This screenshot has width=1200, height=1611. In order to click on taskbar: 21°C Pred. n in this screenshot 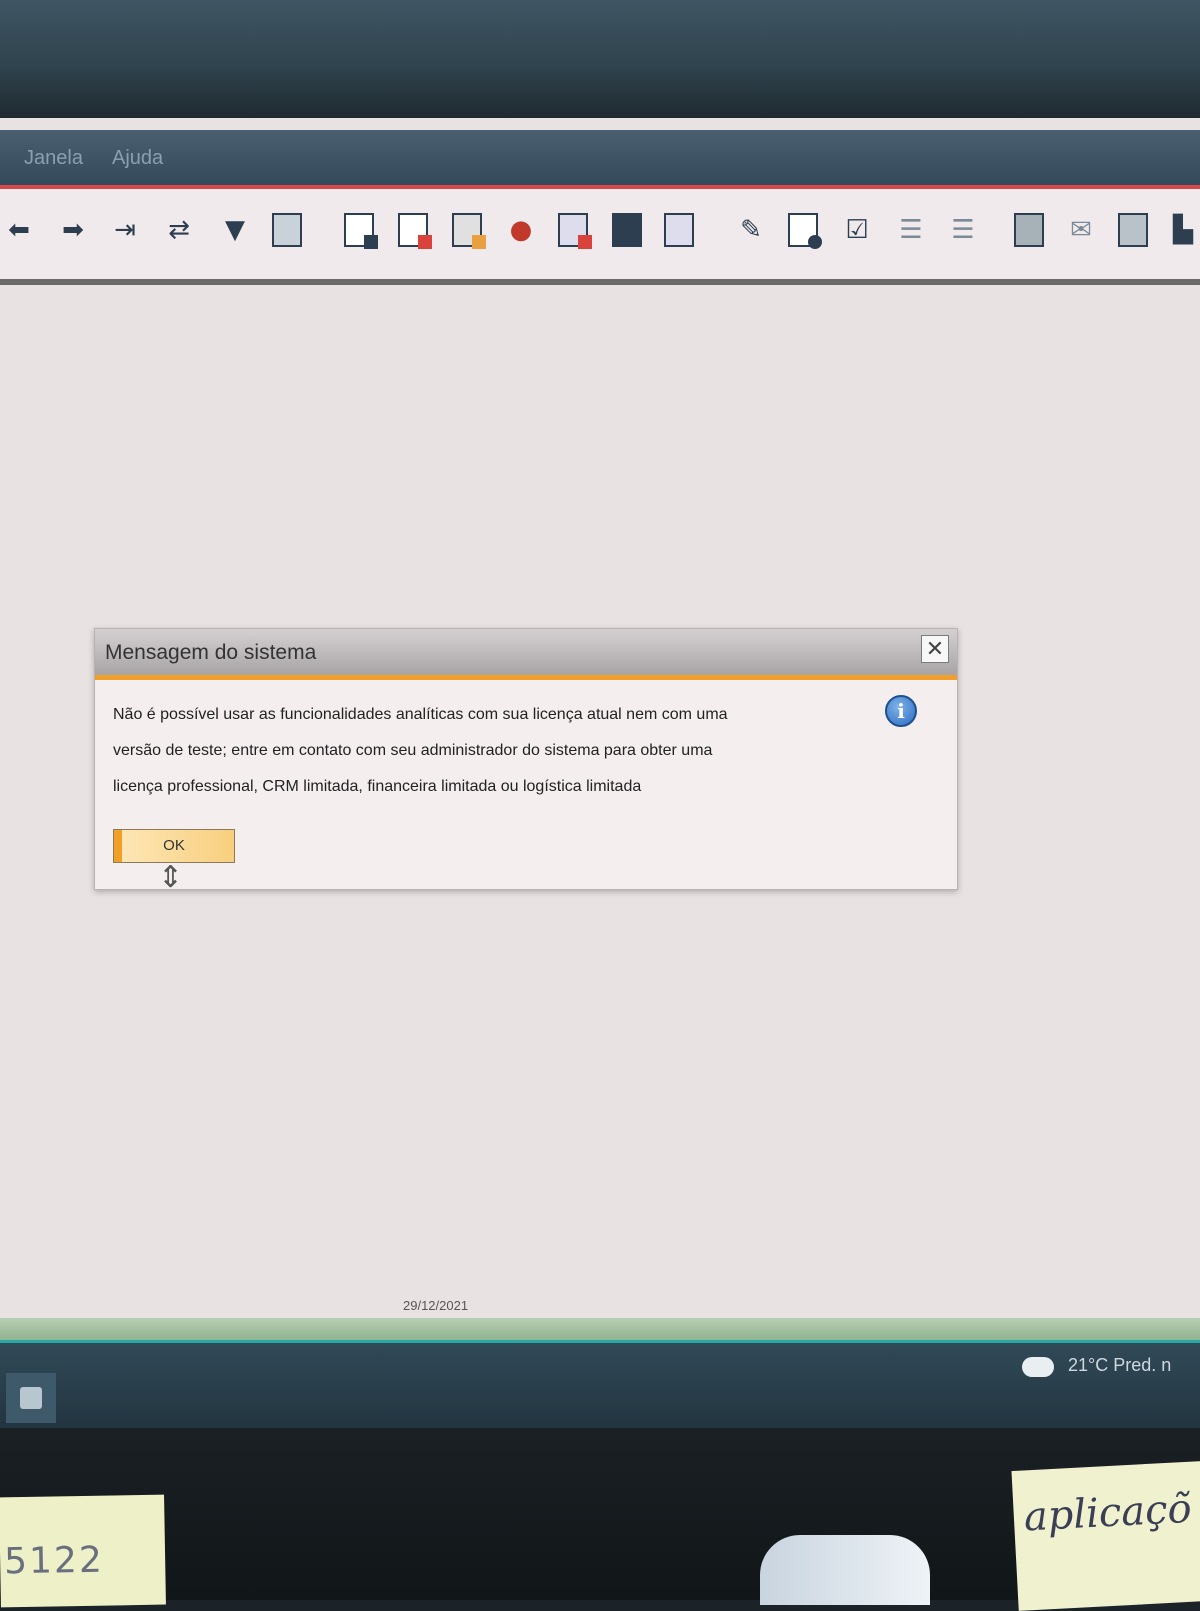, I will do `click(600, 1385)`.